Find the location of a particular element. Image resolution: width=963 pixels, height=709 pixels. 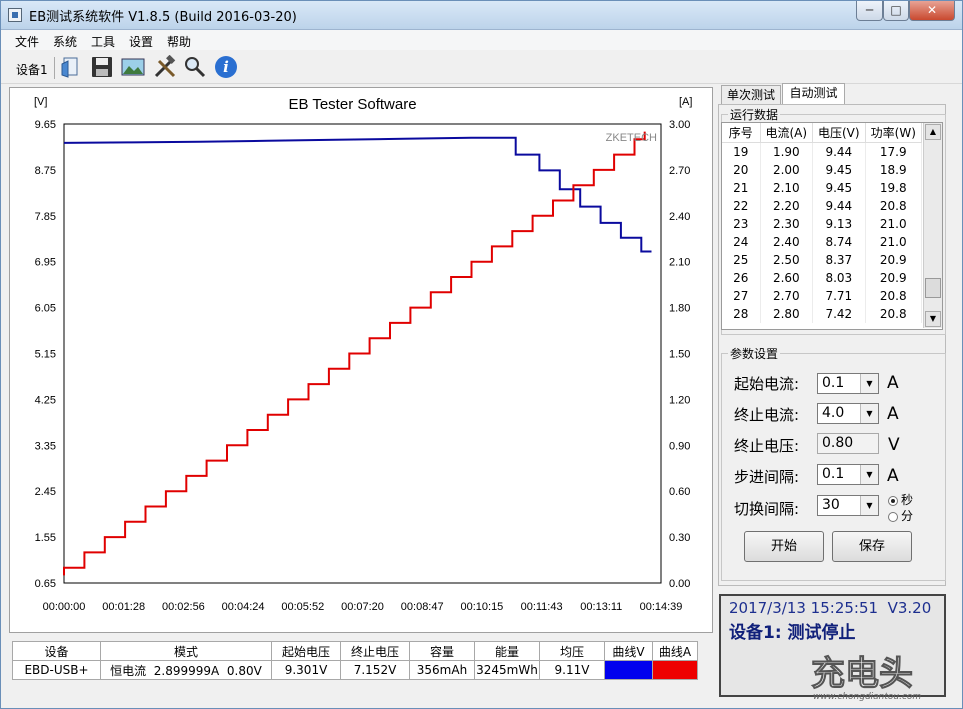

title-bar: EB测试系统软件 V1.8.5 (Build 2016-03-20) ─ □ ✕ is located at coordinates (481, 15).